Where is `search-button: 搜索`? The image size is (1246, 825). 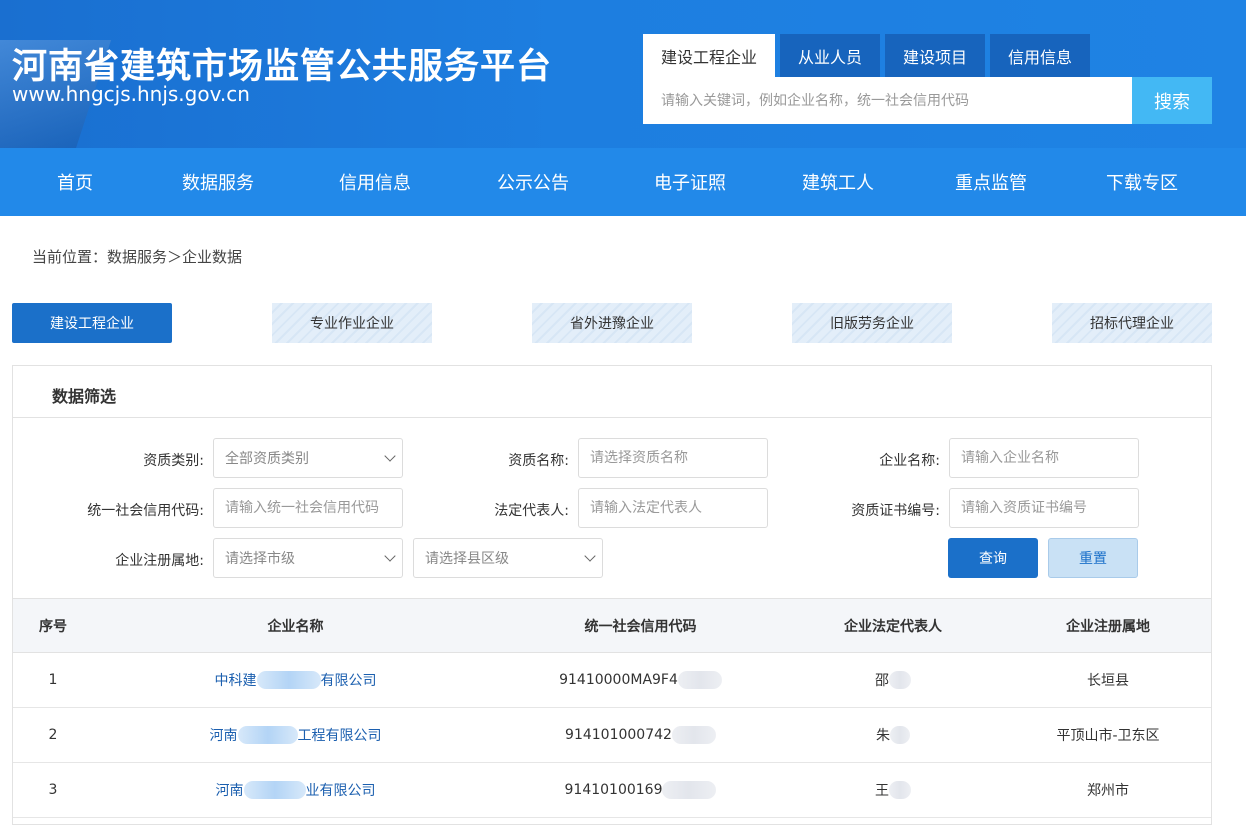 search-button: 搜索 is located at coordinates (1172, 100).